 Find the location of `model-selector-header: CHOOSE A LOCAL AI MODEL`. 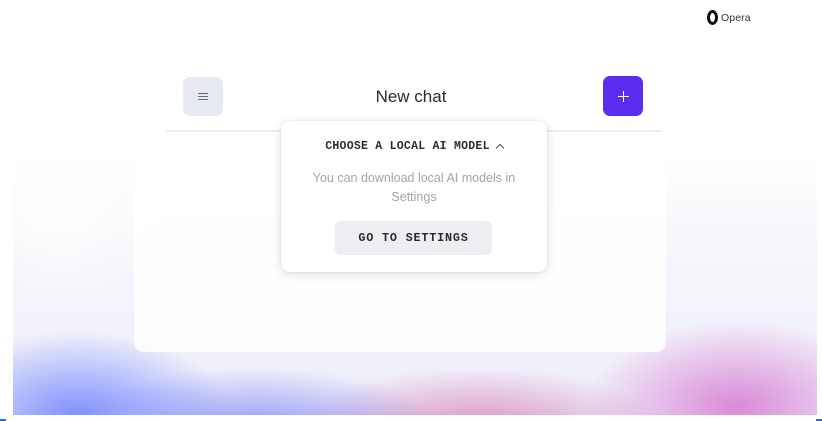

model-selector-header: CHOOSE A LOCAL AI MODEL is located at coordinates (414, 146).